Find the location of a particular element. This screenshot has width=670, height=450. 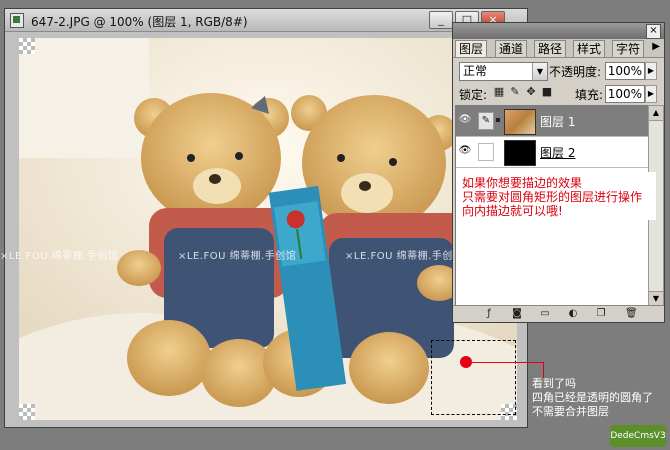

palette-tabs: 图层 通道 路径 样式 字符 ▶ is located at coordinates (558, 48).